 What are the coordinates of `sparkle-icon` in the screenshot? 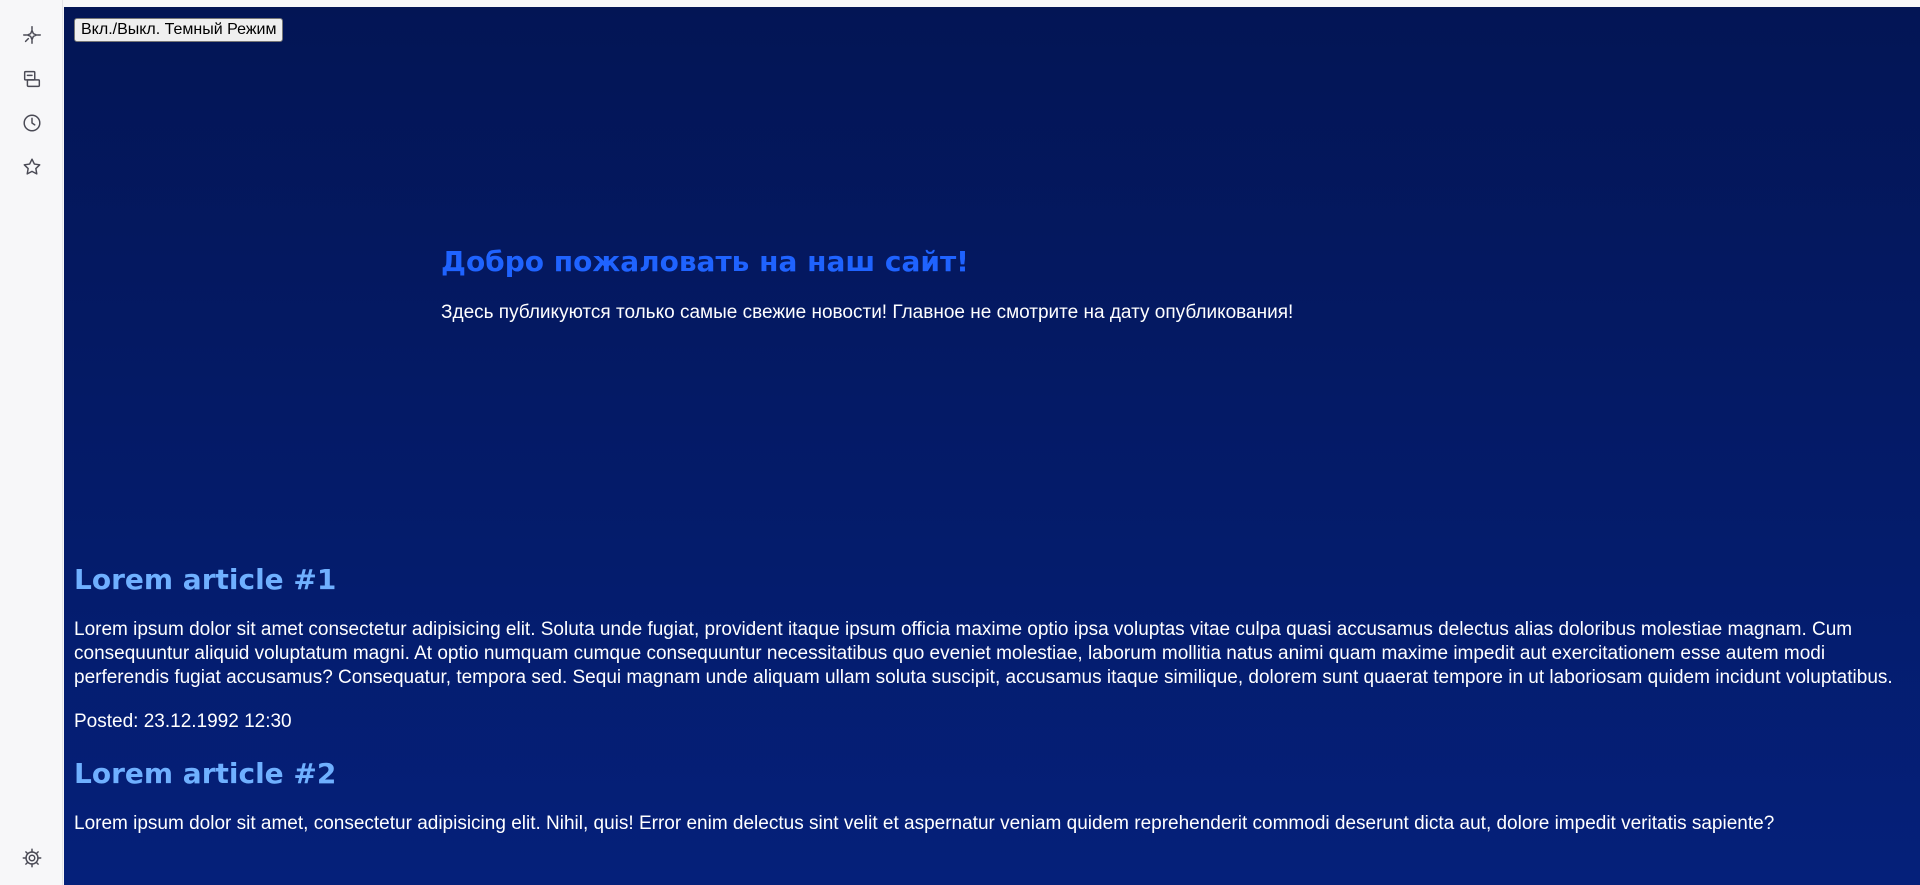 It's located at (32, 35).